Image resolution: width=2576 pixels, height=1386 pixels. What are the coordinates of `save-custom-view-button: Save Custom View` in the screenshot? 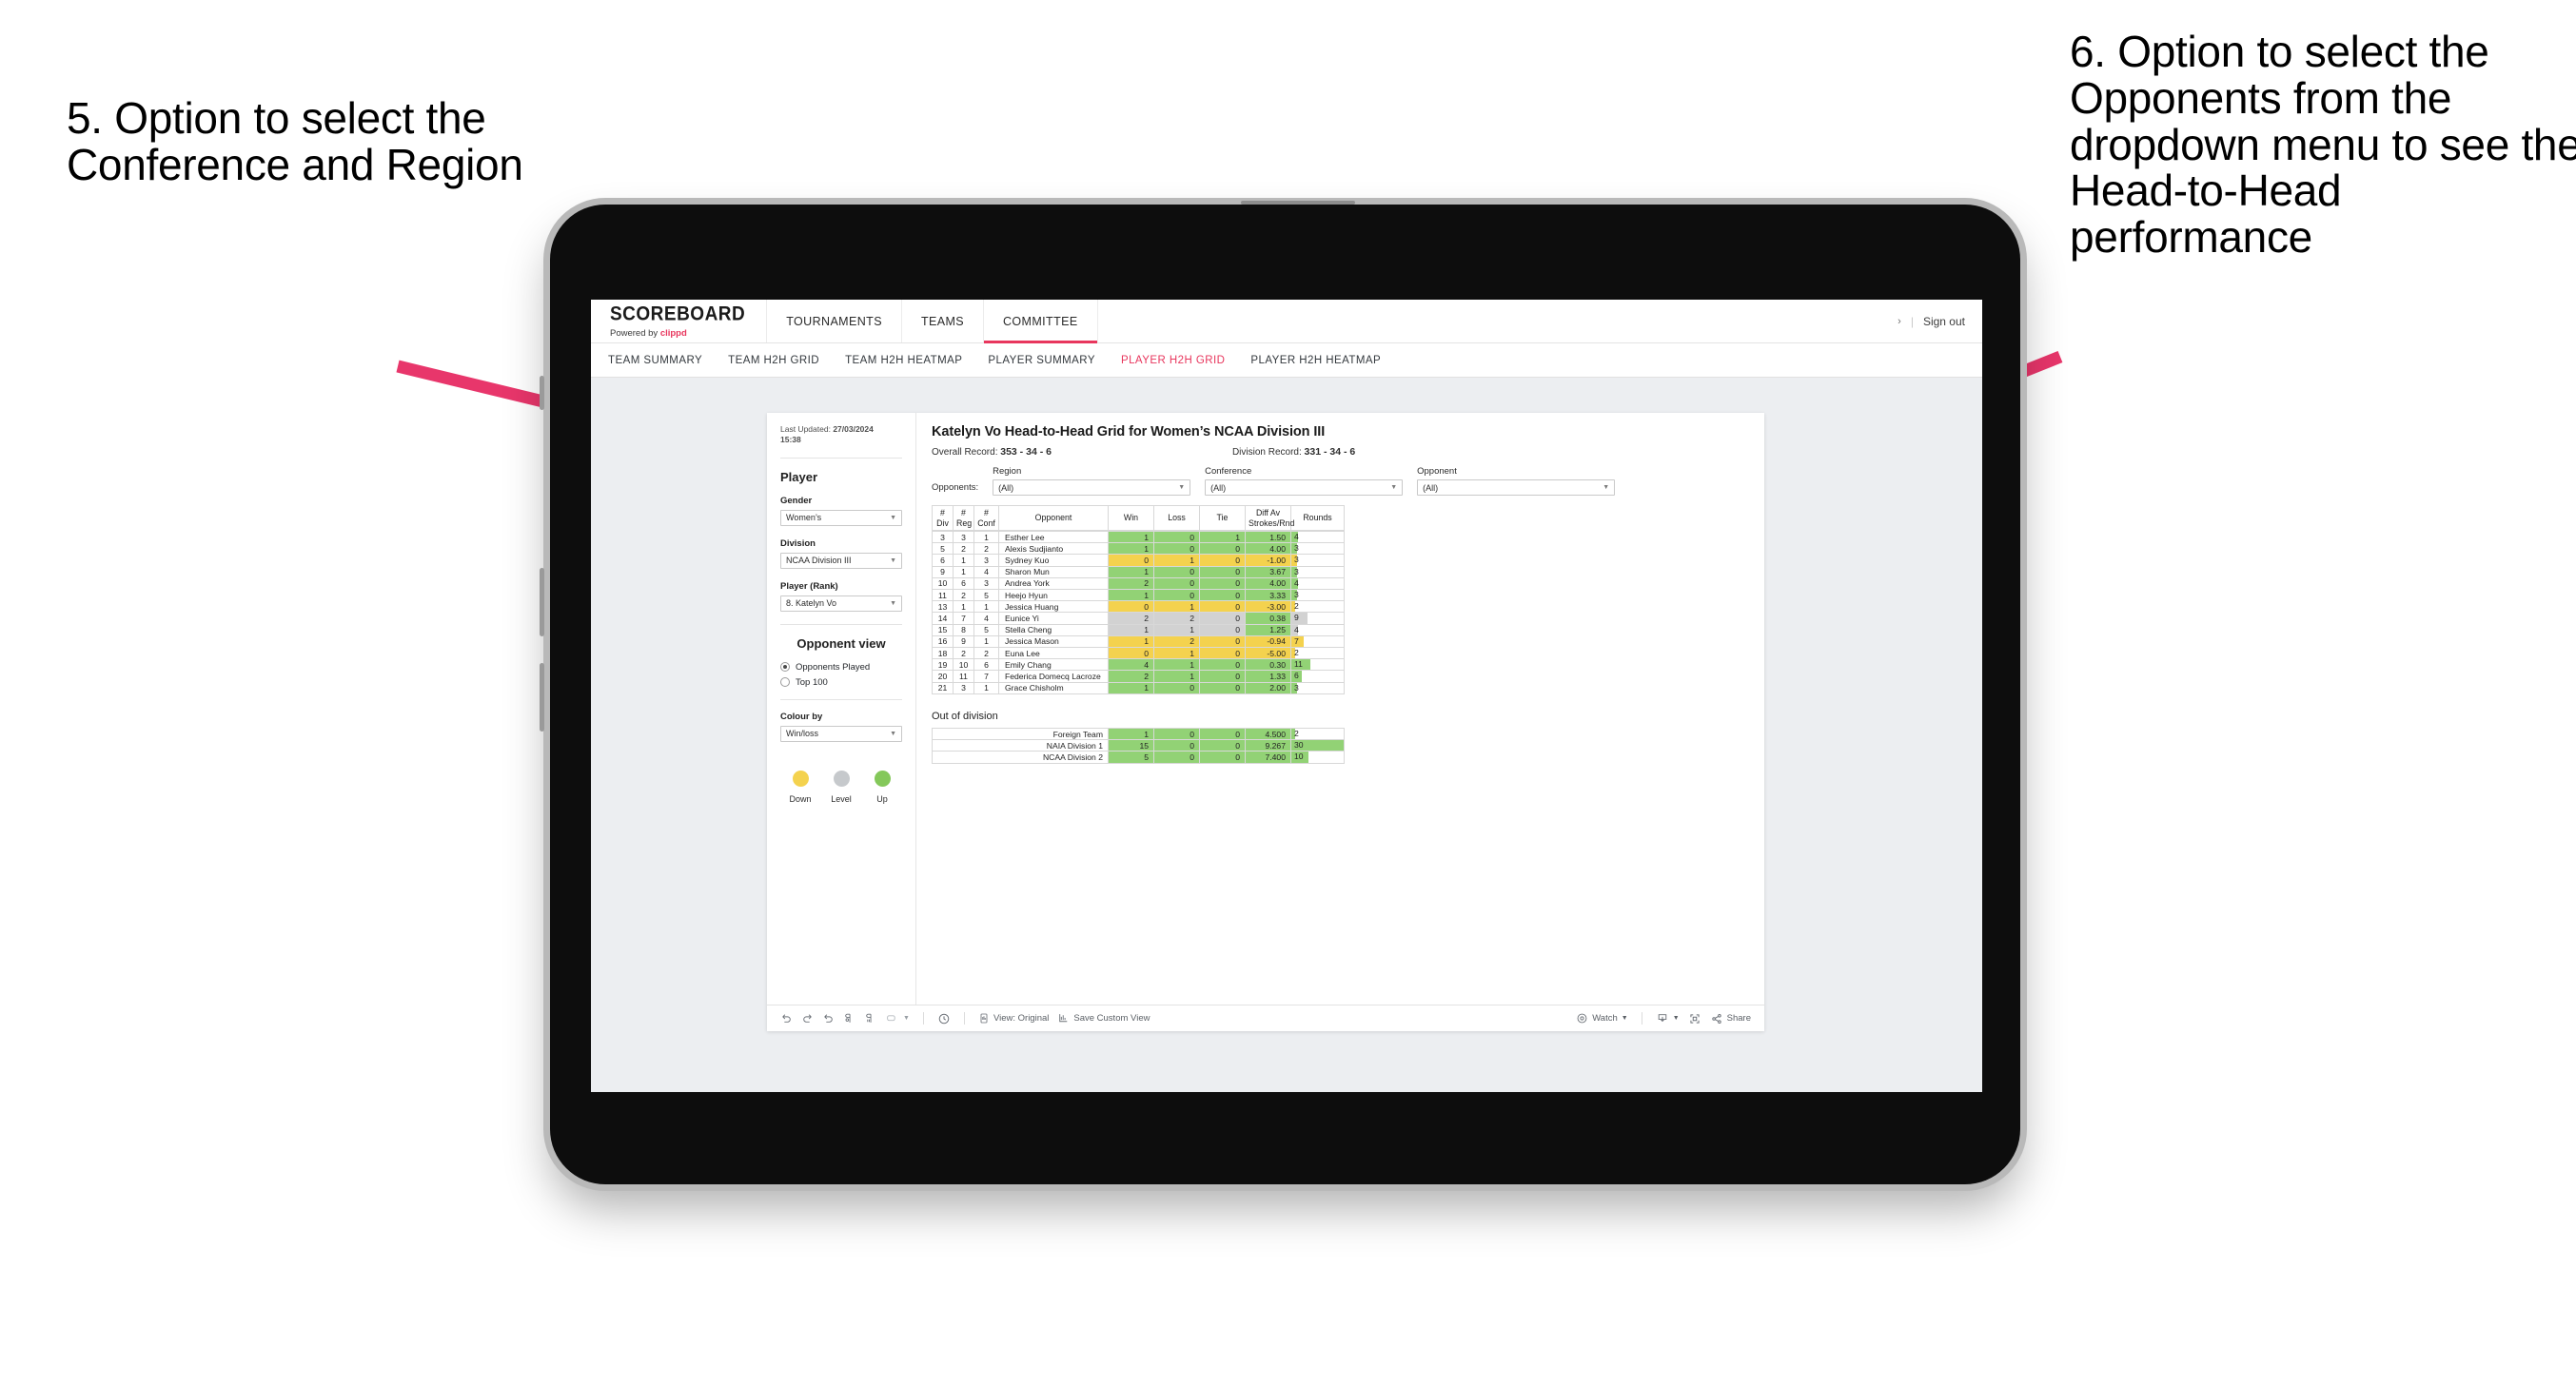 It's located at (1103, 1018).